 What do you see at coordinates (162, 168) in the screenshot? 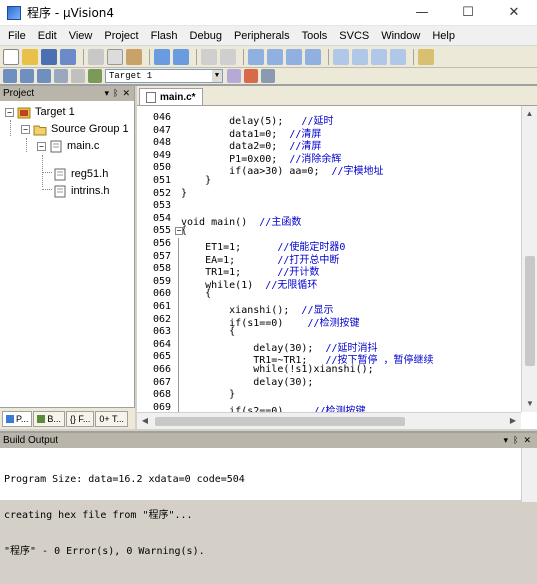
I see `line-number: 050` at bounding box center [162, 168].